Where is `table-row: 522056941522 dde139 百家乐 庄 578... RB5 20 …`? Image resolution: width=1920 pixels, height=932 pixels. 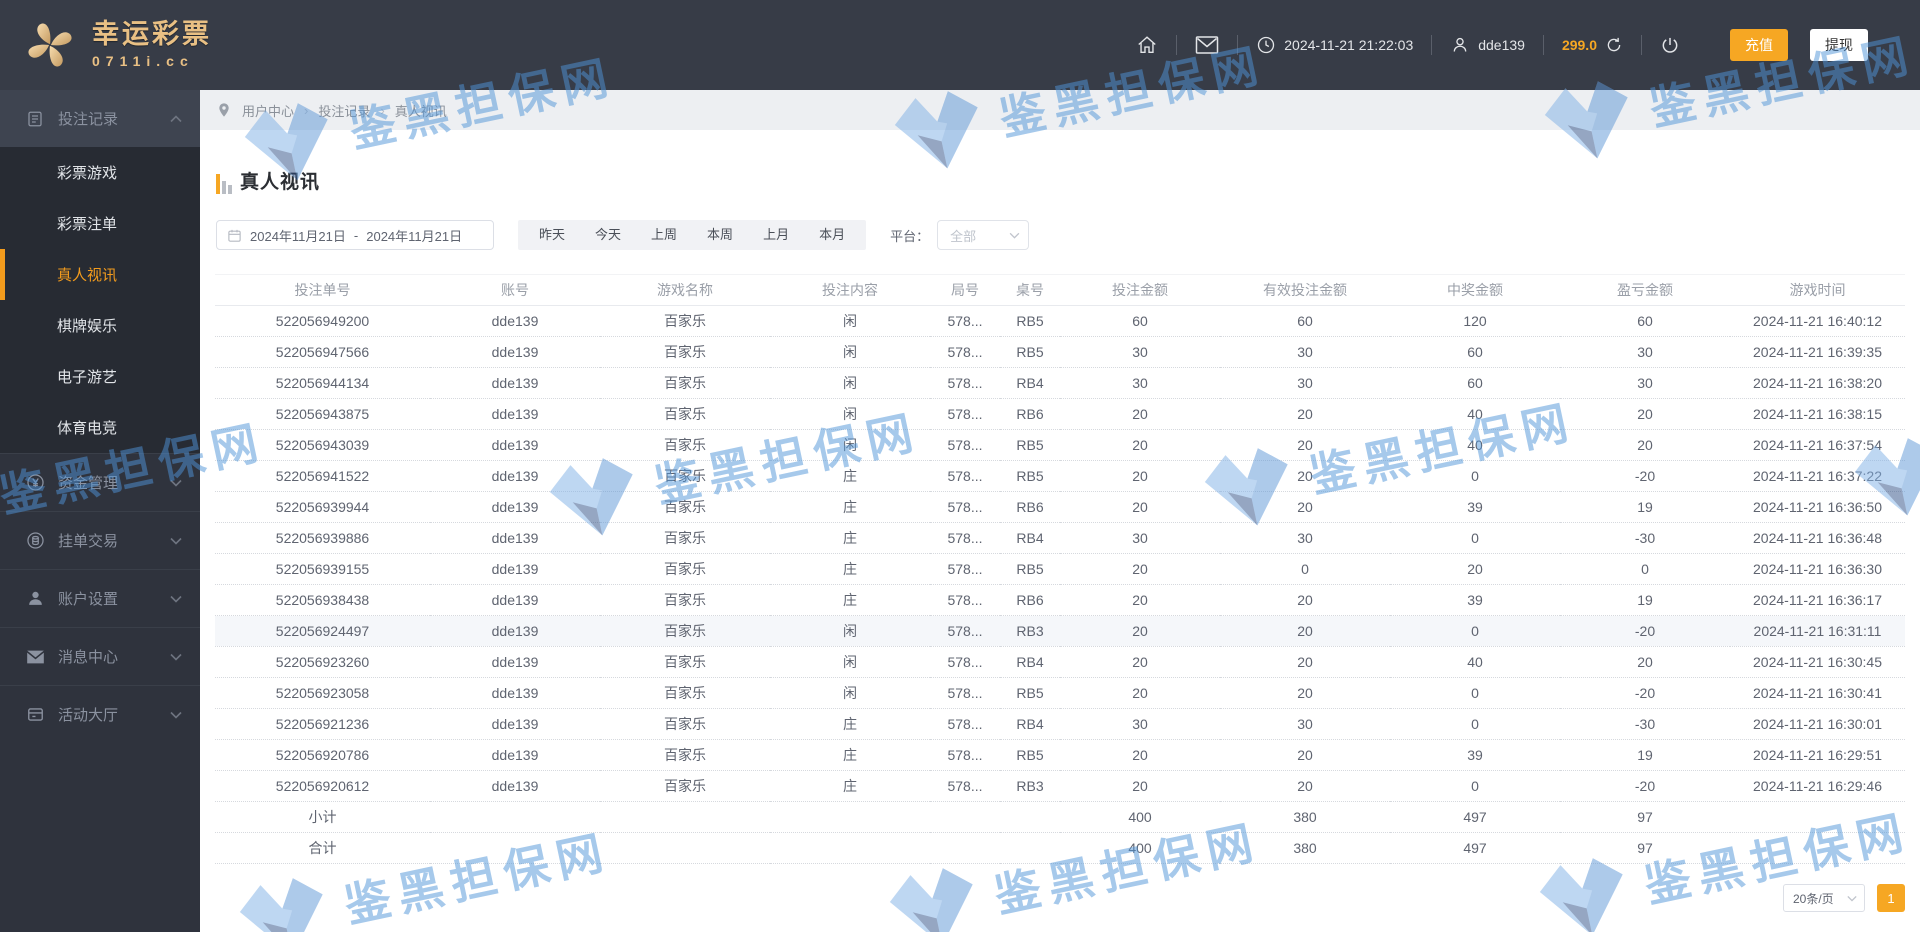
table-row: 522056941522 dde139 百家乐 庄 578... RB5 20 … is located at coordinates (1060, 476).